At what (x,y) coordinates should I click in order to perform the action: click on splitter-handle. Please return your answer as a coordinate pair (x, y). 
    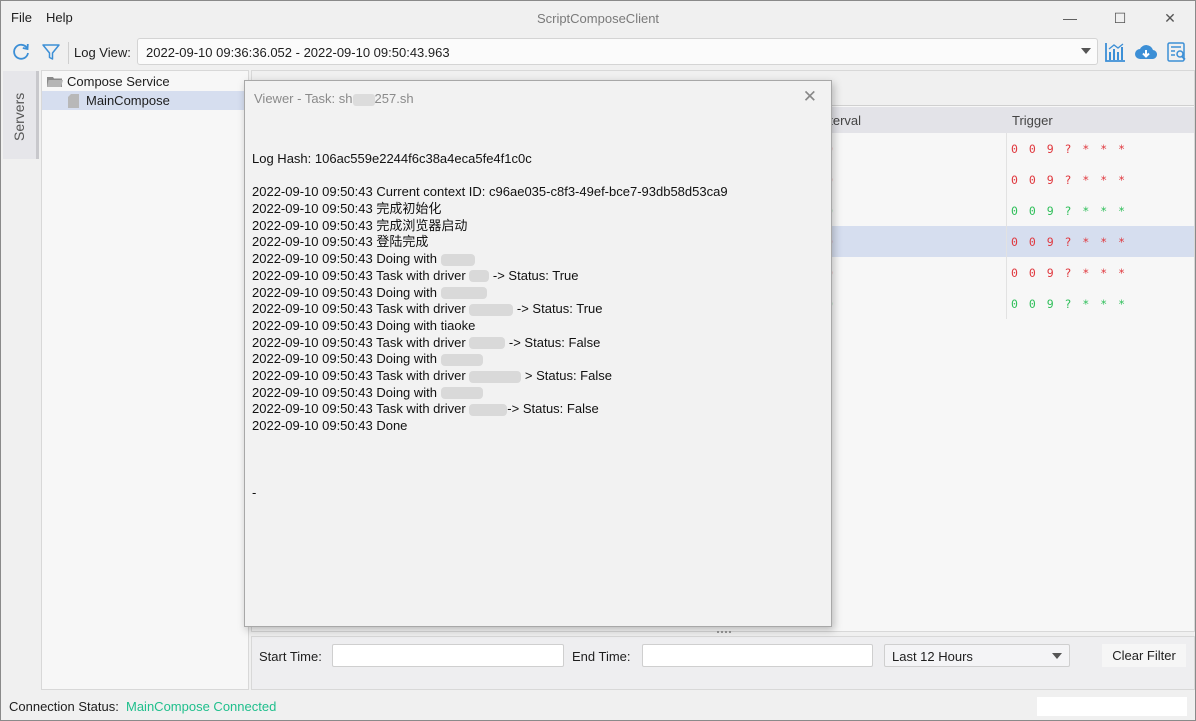
    Looking at the image, I should click on (723, 633).